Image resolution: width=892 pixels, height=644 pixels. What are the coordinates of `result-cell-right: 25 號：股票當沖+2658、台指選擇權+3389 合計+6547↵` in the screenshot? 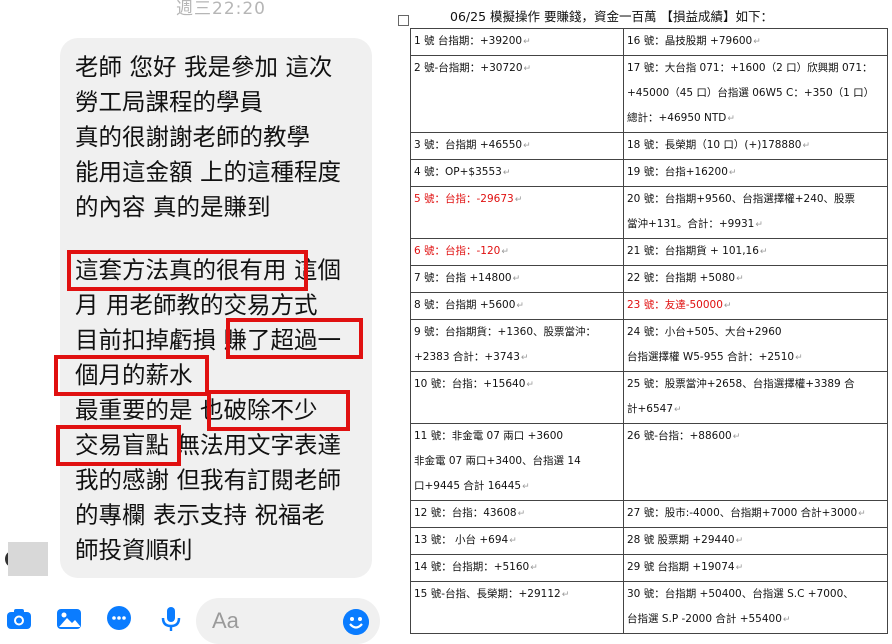 It's located at (755, 397).